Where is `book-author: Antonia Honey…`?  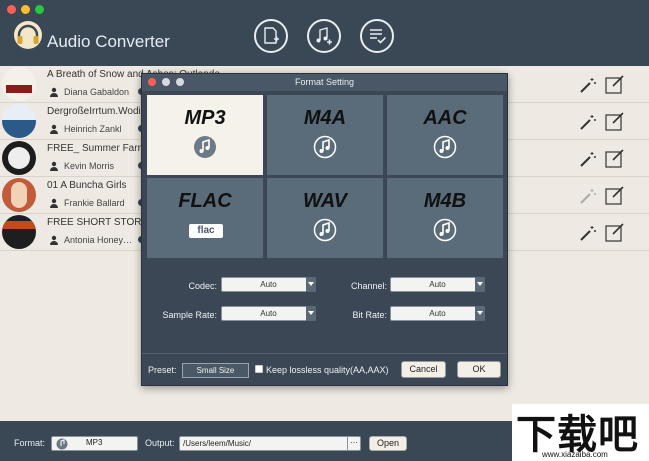
book-author: Antonia Honey… is located at coordinates (98, 240).